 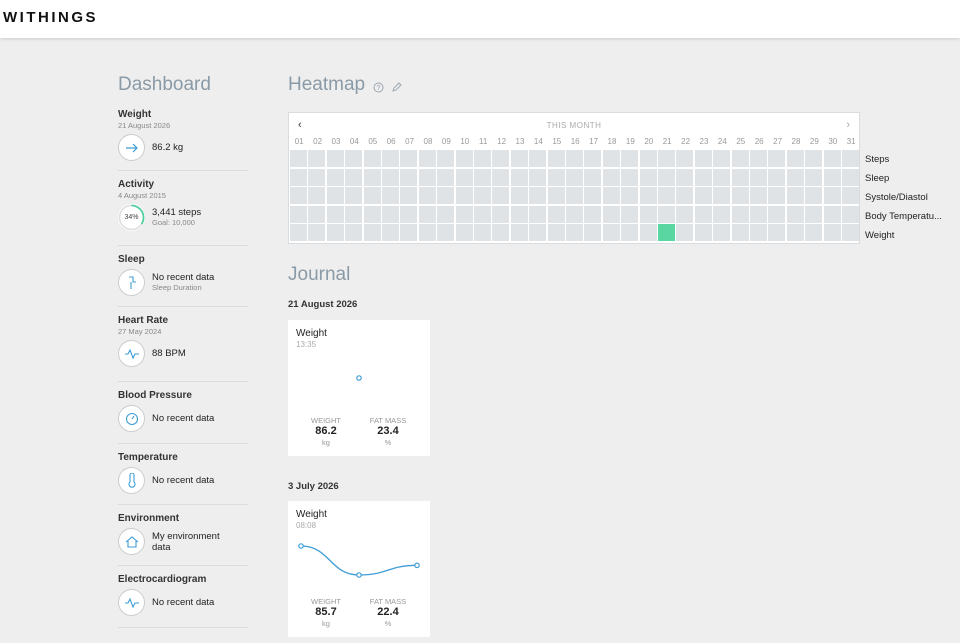 What do you see at coordinates (183, 276) in the screenshot?
I see `sidebar-item-sleep: Sleep No recent data Sleep Duration` at bounding box center [183, 276].